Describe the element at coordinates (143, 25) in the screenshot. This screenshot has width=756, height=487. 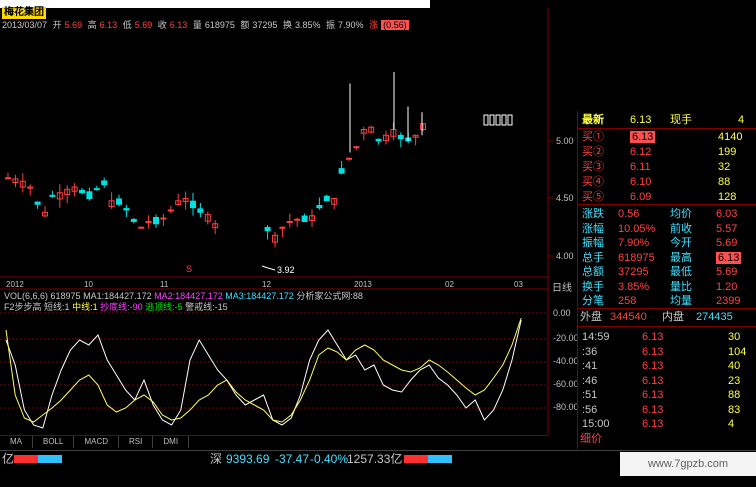
I see `low-value: 5.69` at that location.